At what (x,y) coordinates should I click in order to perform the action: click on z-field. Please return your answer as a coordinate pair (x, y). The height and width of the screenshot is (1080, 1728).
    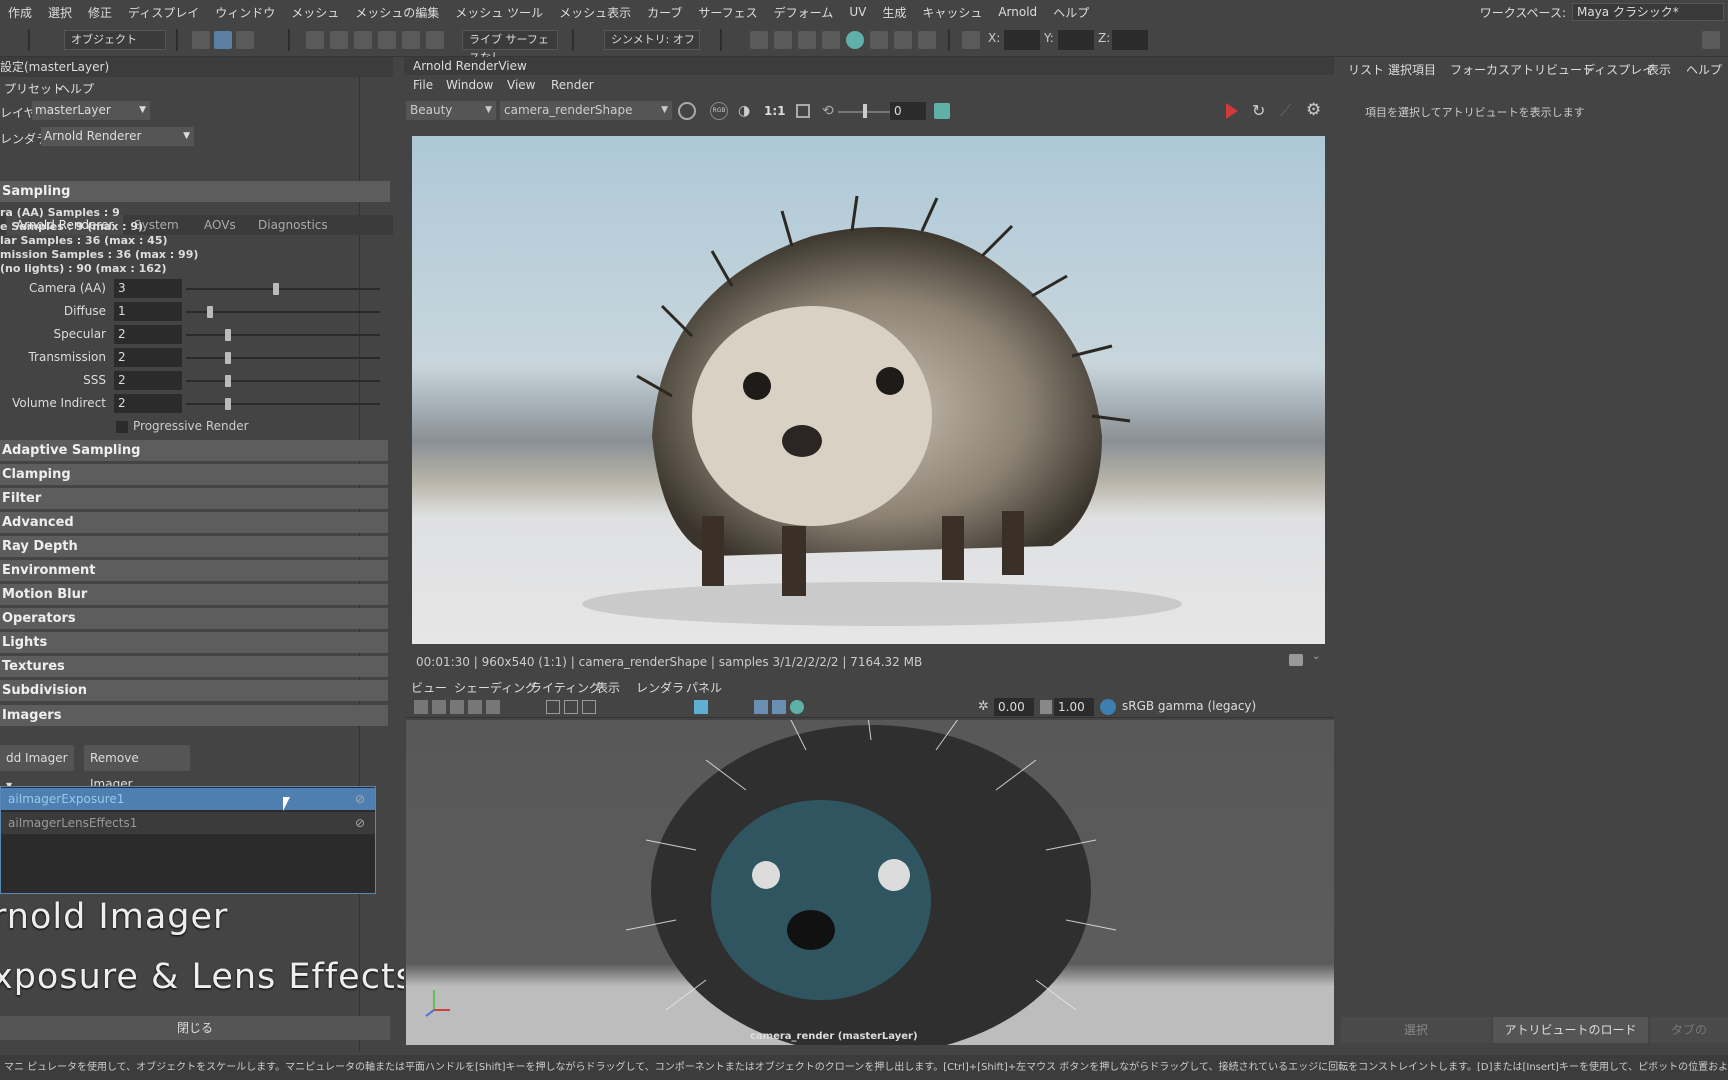
    Looking at the image, I should click on (1130, 40).